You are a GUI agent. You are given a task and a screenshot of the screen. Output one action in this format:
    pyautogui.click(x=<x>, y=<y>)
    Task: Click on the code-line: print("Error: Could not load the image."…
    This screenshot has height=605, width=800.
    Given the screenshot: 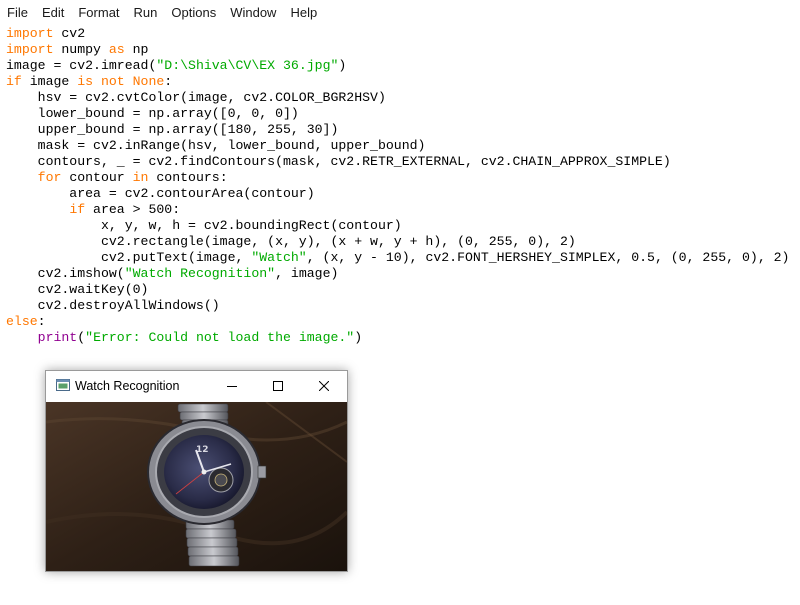 What is the action you would take?
    pyautogui.click(x=403, y=338)
    